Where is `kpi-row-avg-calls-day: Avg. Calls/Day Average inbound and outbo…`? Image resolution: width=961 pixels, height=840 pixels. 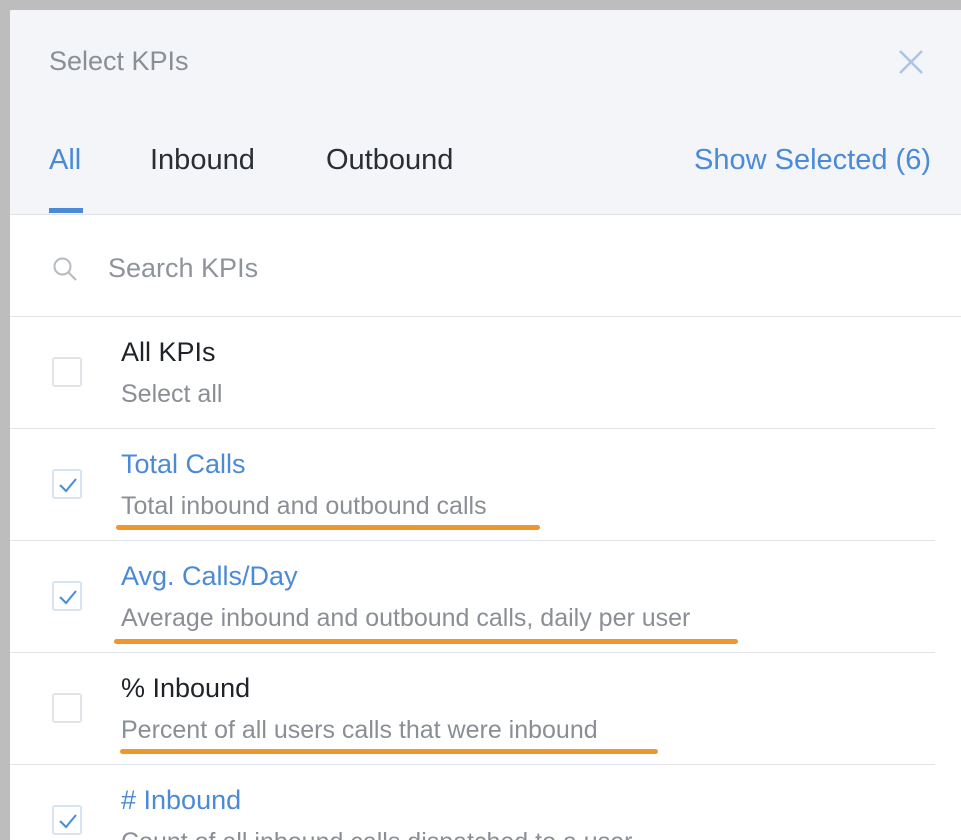
kpi-row-avg-calls-day: Avg. Calls/Day Average inbound and outbo… is located at coordinates (472, 597).